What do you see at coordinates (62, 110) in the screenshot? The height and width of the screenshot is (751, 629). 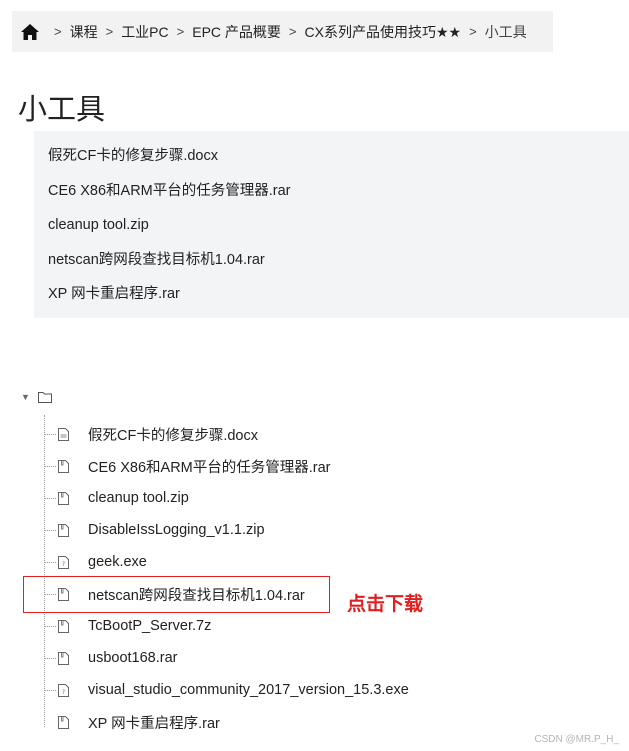 I see `page-title: 小工具` at bounding box center [62, 110].